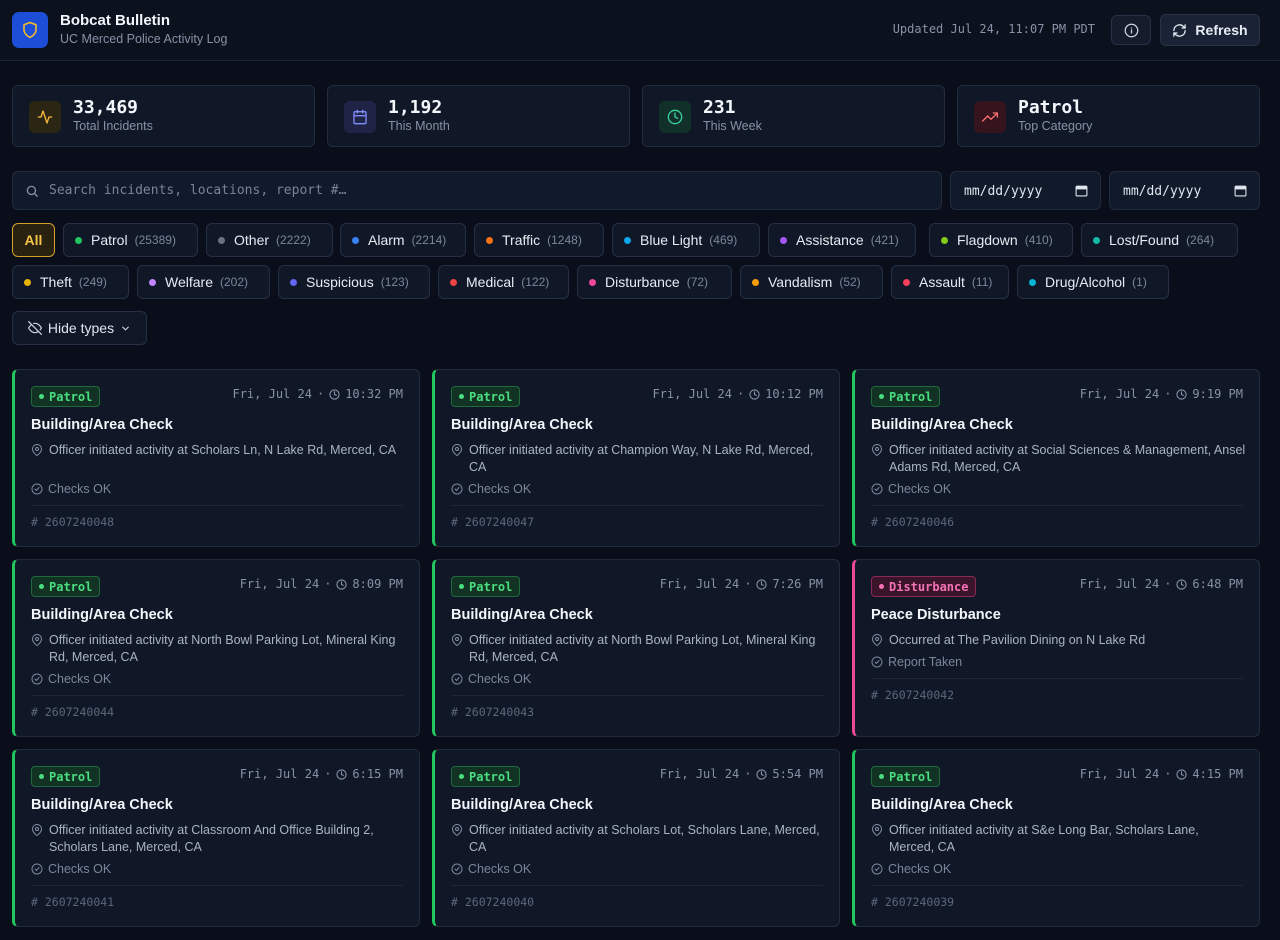  Describe the element at coordinates (1038, 240) in the screenshot. I see `chip-count: (410)` at that location.